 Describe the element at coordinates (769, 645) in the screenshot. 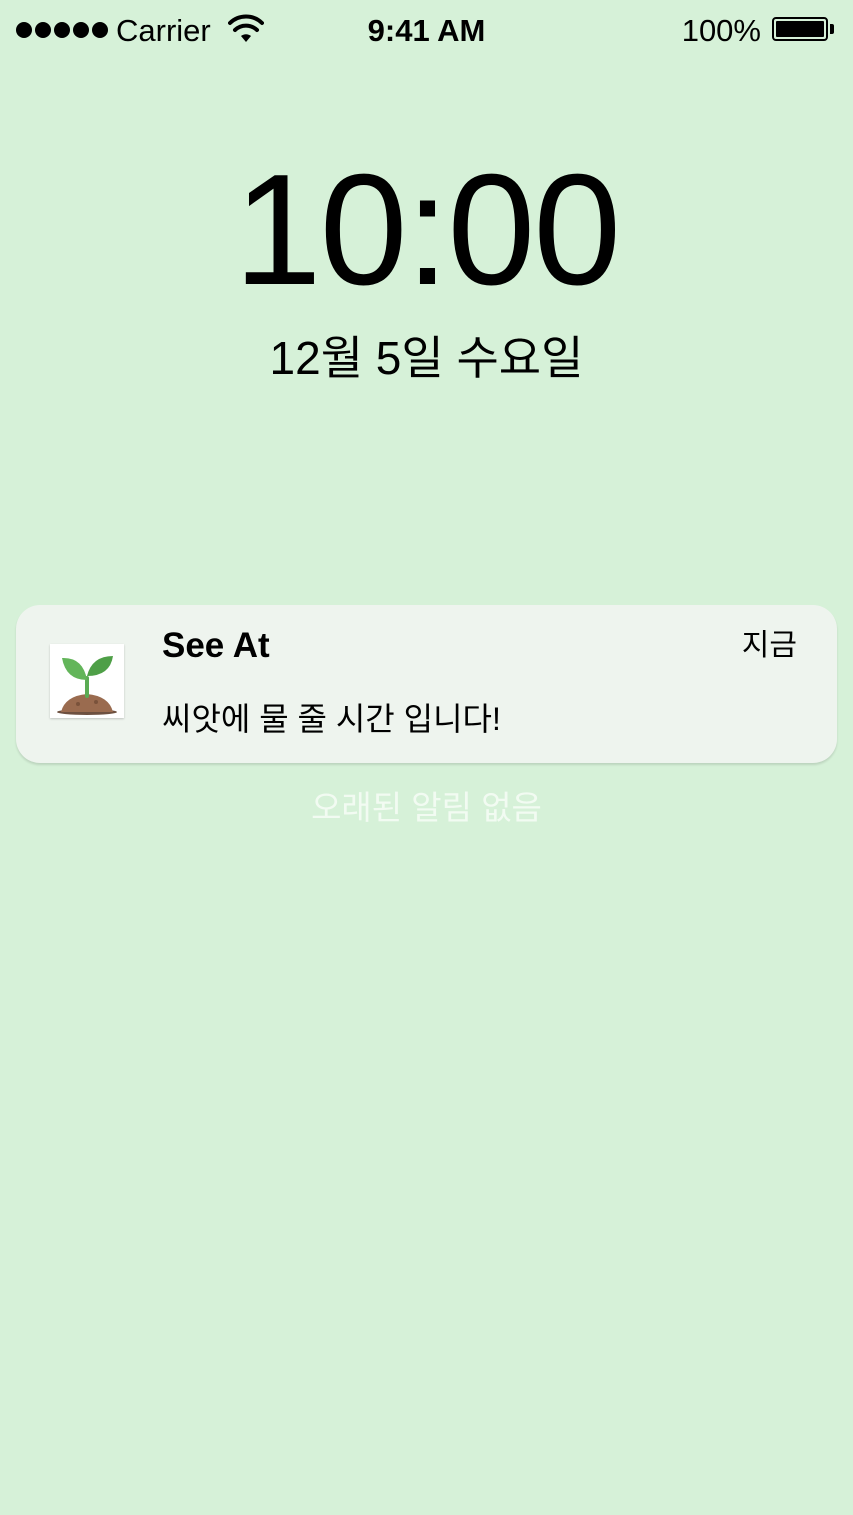

I see `notification-time: 지금` at that location.